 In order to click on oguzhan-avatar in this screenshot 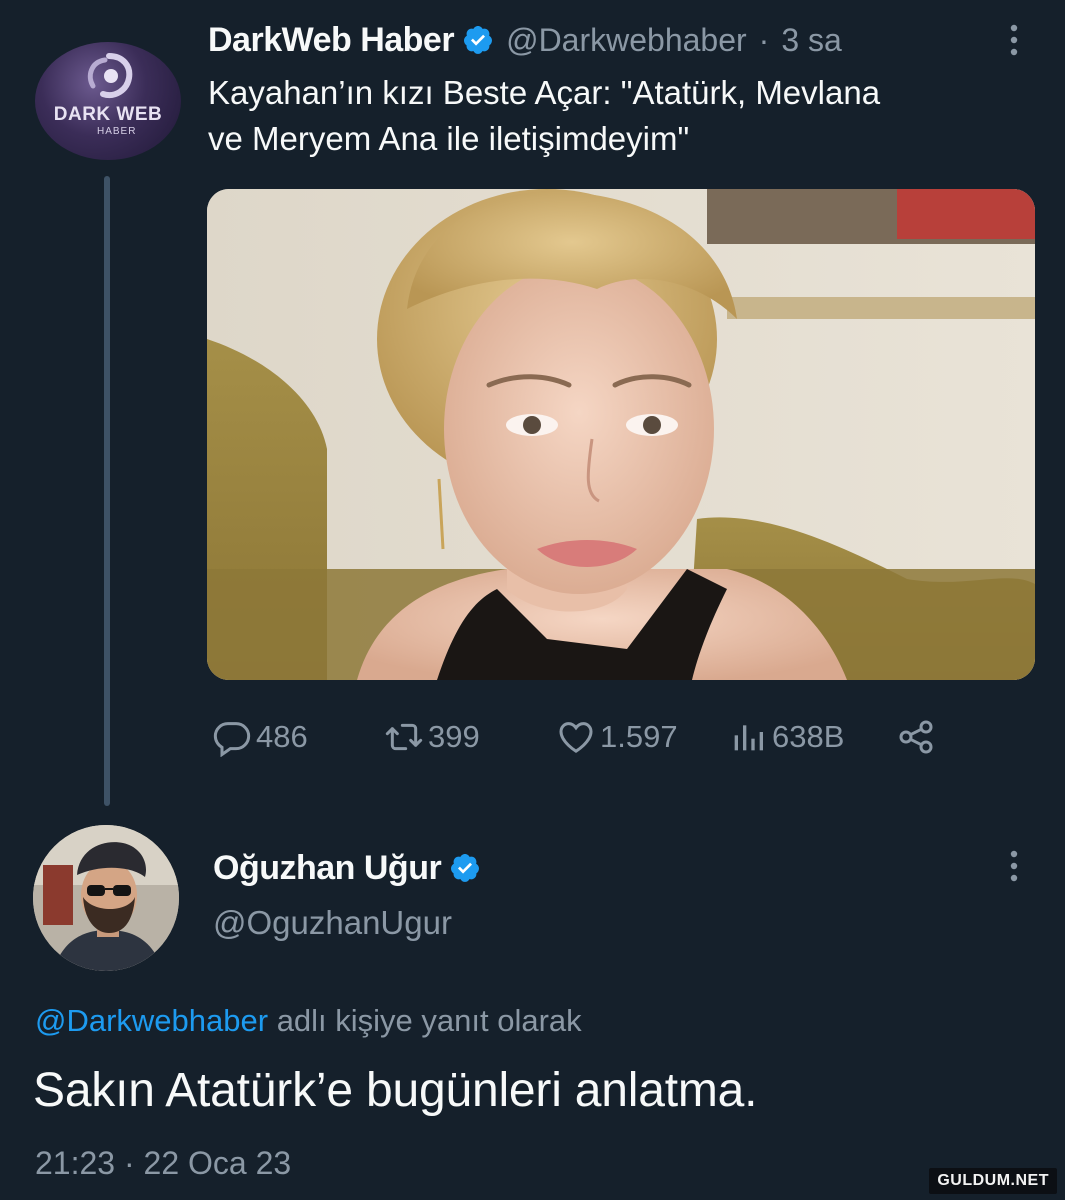, I will do `click(106, 898)`.